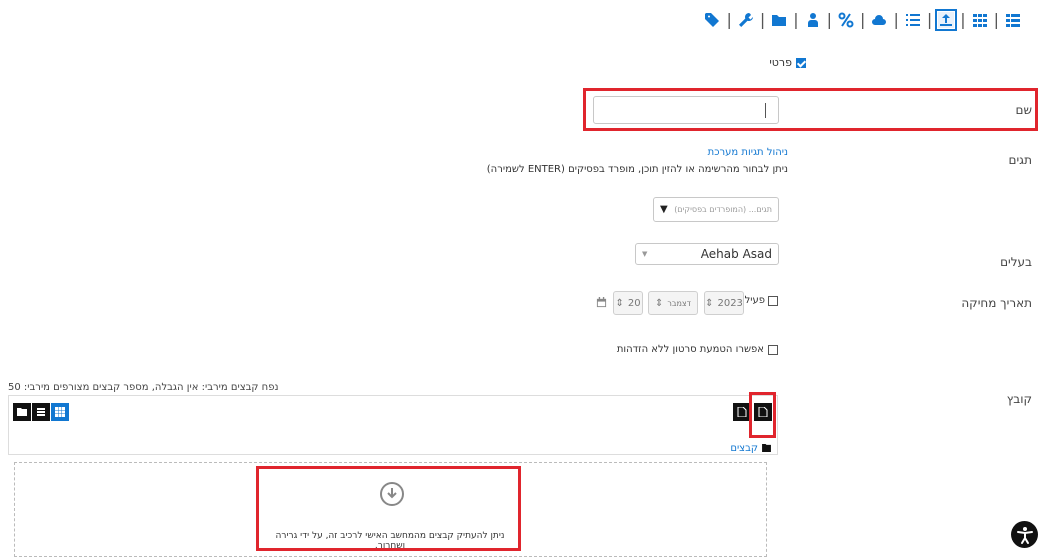 Image resolution: width=1039 pixels, height=557 pixels. What do you see at coordinates (946, 20) in the screenshot?
I see `upload-icon` at bounding box center [946, 20].